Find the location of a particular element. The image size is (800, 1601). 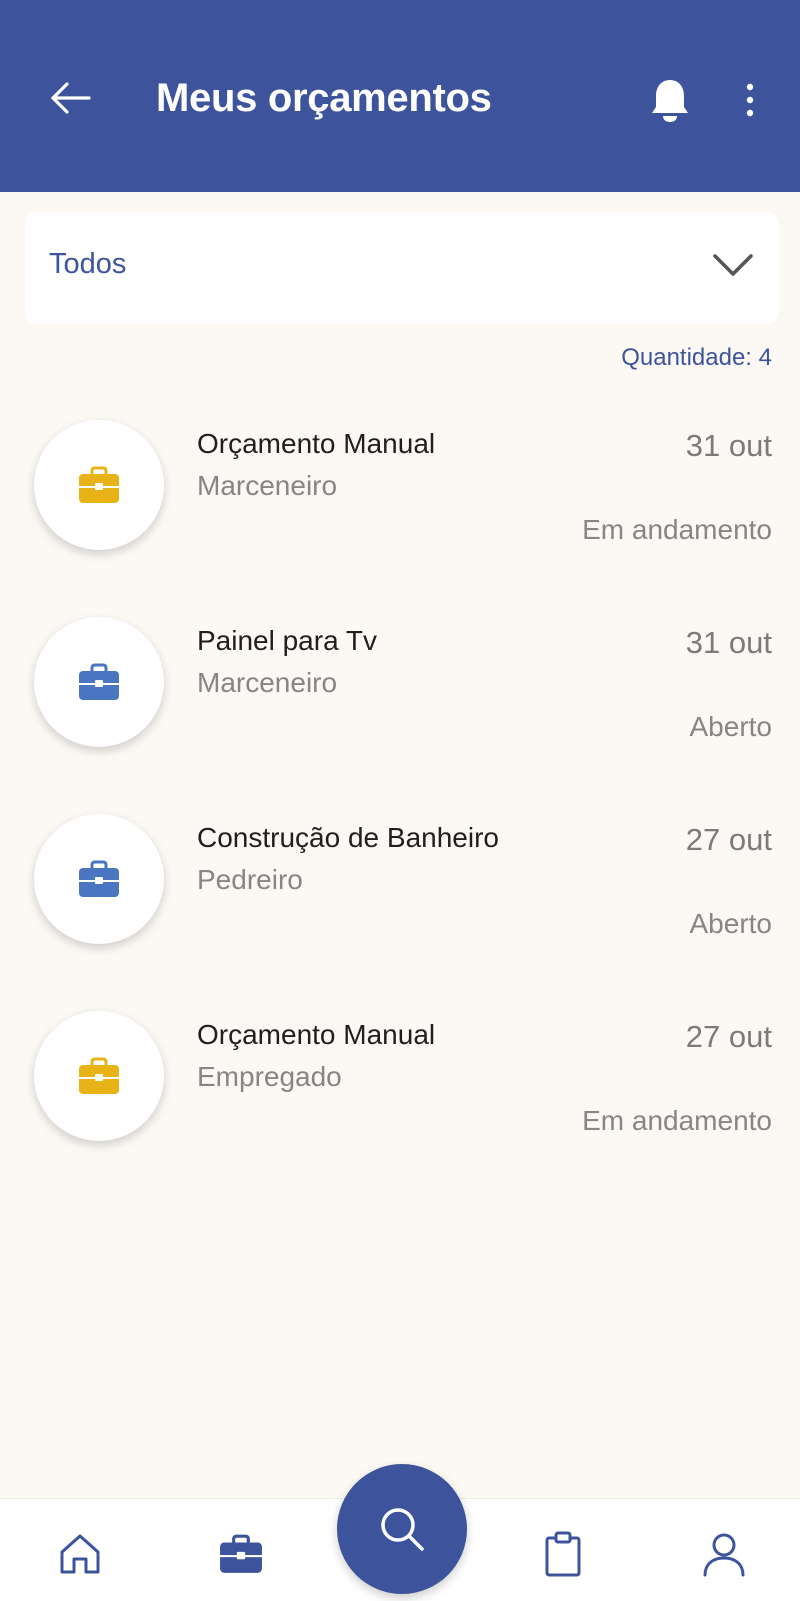

chevron-down-icon is located at coordinates (733, 265).